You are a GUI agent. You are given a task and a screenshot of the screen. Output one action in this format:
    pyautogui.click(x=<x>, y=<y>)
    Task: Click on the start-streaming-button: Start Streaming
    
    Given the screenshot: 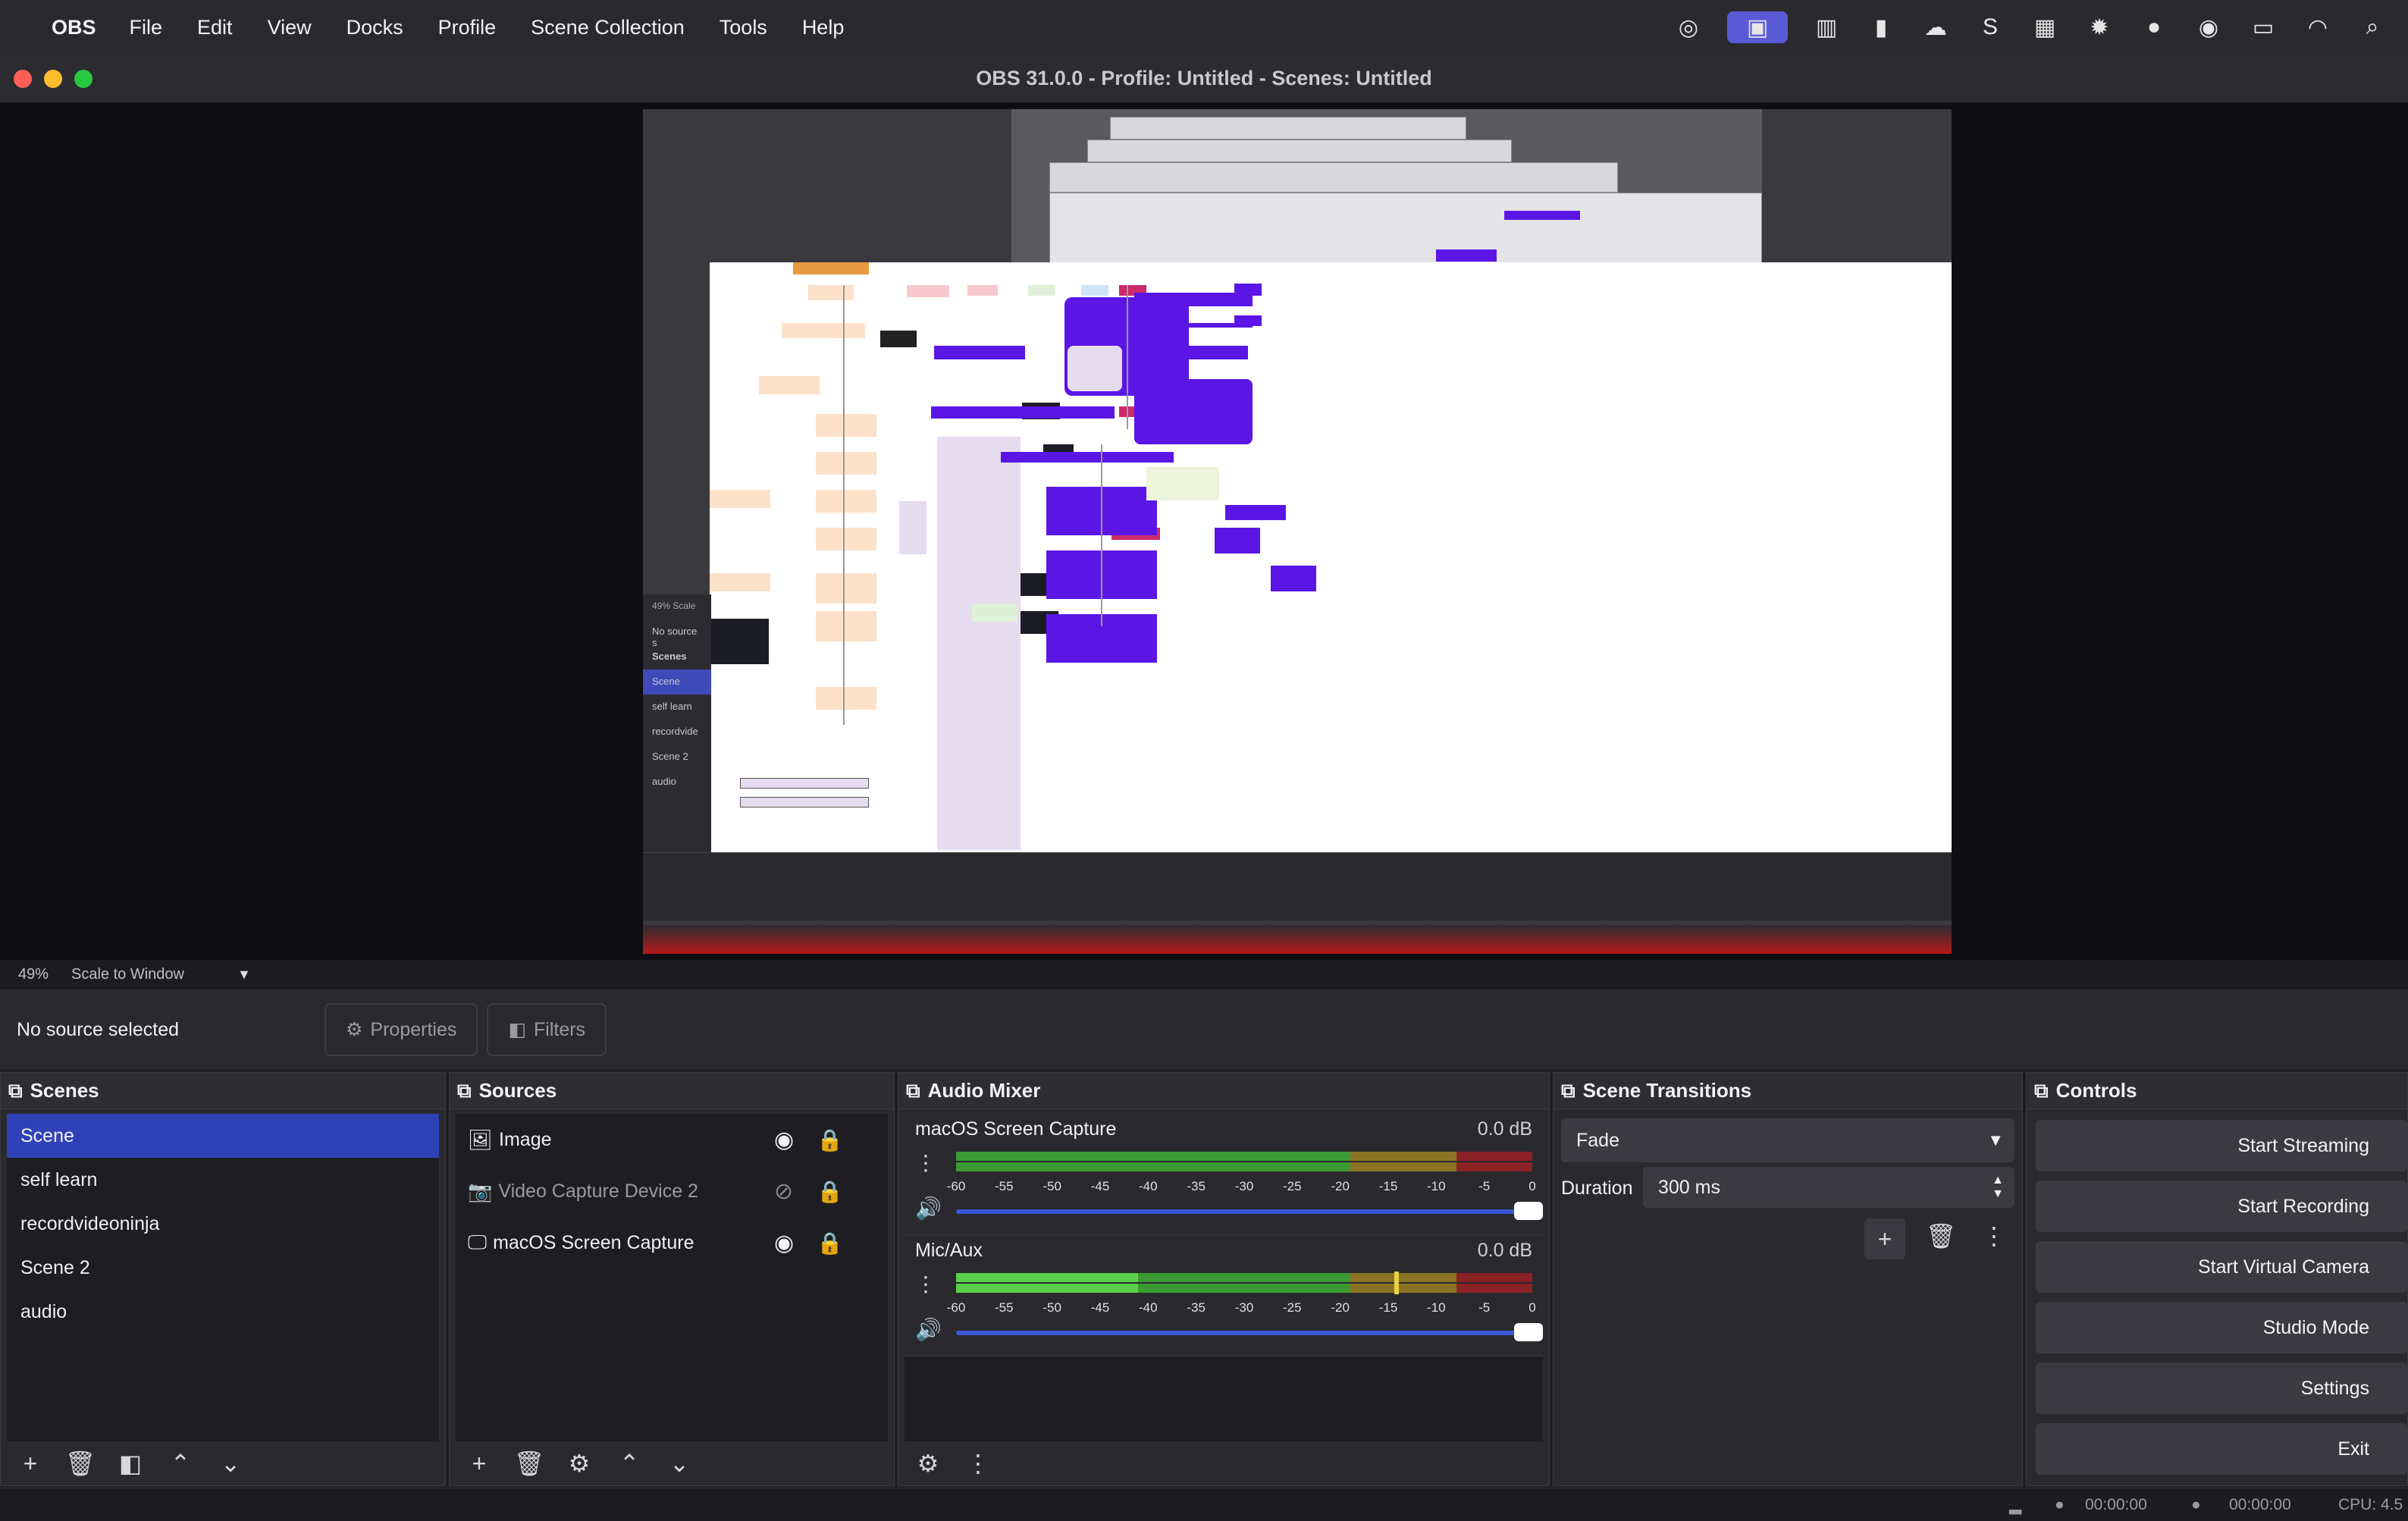 What is the action you would take?
    pyautogui.click(x=2221, y=1145)
    